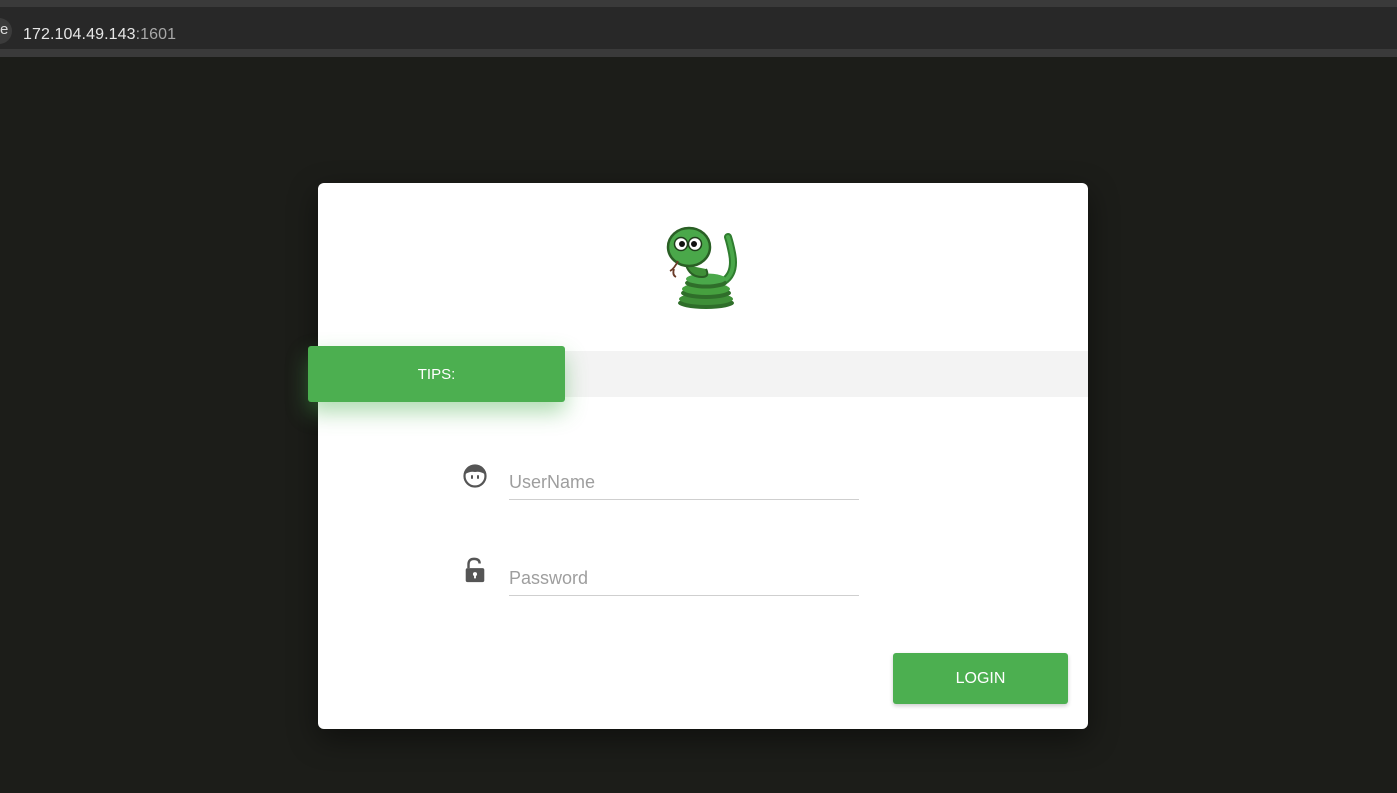 This screenshot has width=1397, height=793. I want to click on snake-mascot-icon, so click(701, 267).